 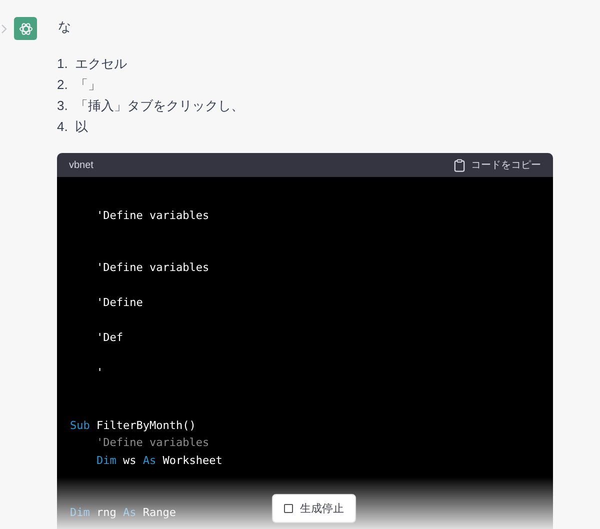 I want to click on clipboard-icon, so click(x=459, y=165).